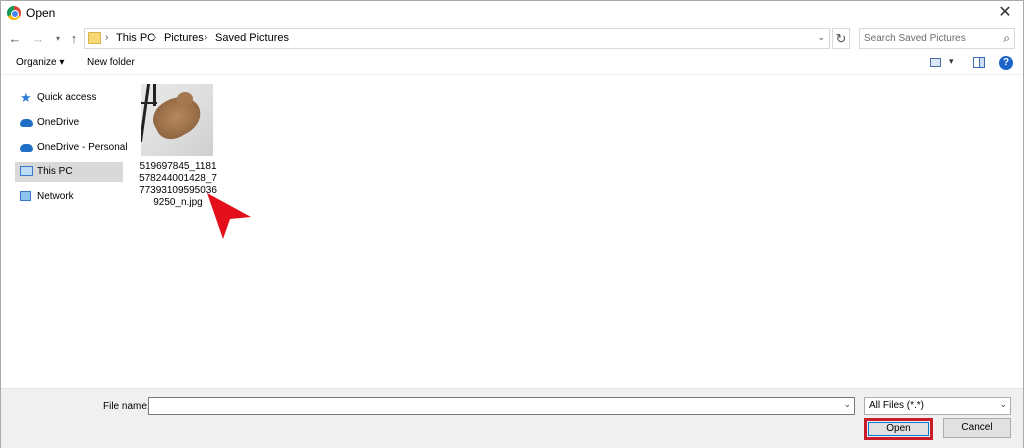  What do you see at coordinates (937, 406) in the screenshot?
I see `file-type-select: All Files (*.*) ⌄` at bounding box center [937, 406].